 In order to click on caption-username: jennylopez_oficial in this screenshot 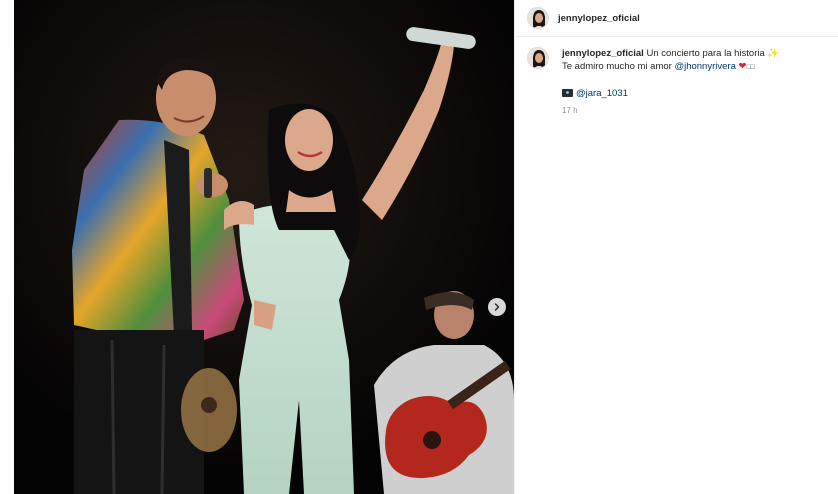, I will do `click(603, 53)`.